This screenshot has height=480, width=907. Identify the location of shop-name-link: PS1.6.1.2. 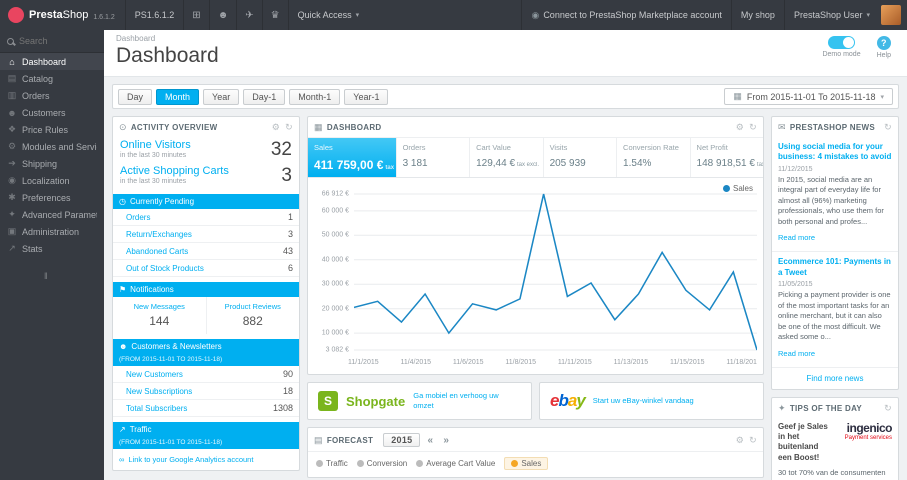
(154, 15).